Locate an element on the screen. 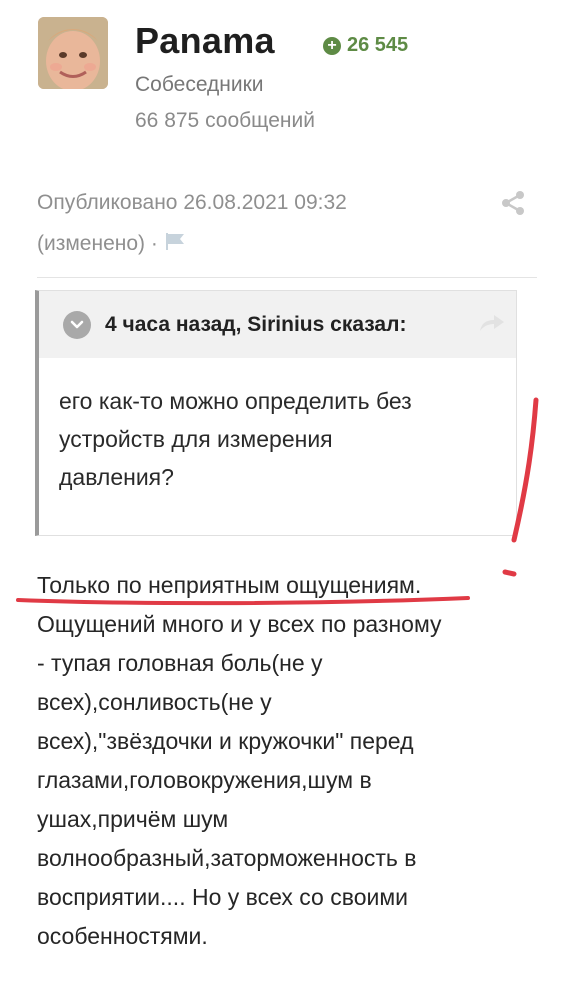 Image resolution: width=575 pixels, height=1000 pixels. reputation-badge: + 26 545 is located at coordinates (365, 45).